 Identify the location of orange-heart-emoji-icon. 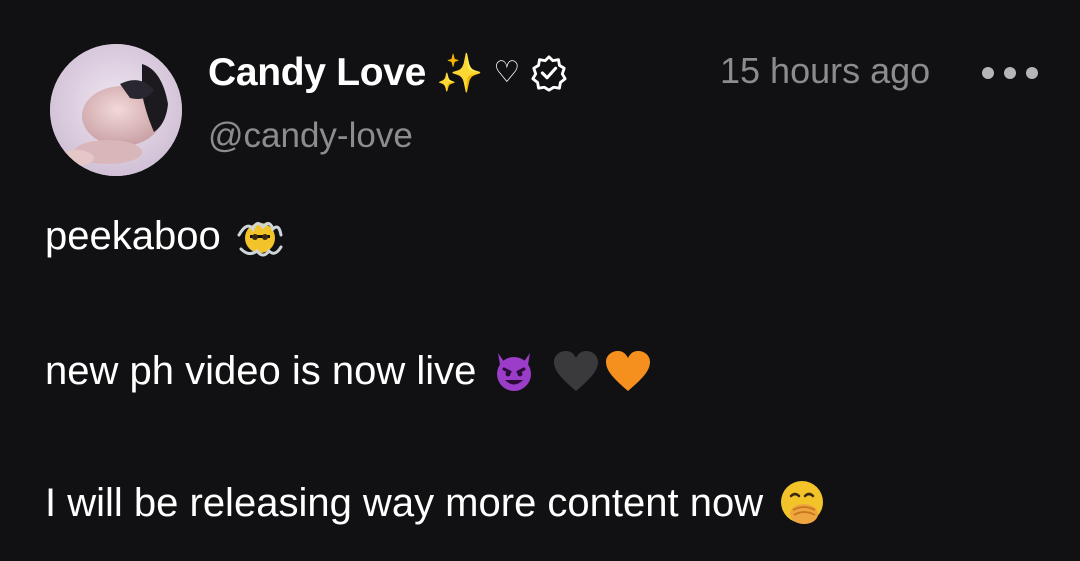
(628, 371).